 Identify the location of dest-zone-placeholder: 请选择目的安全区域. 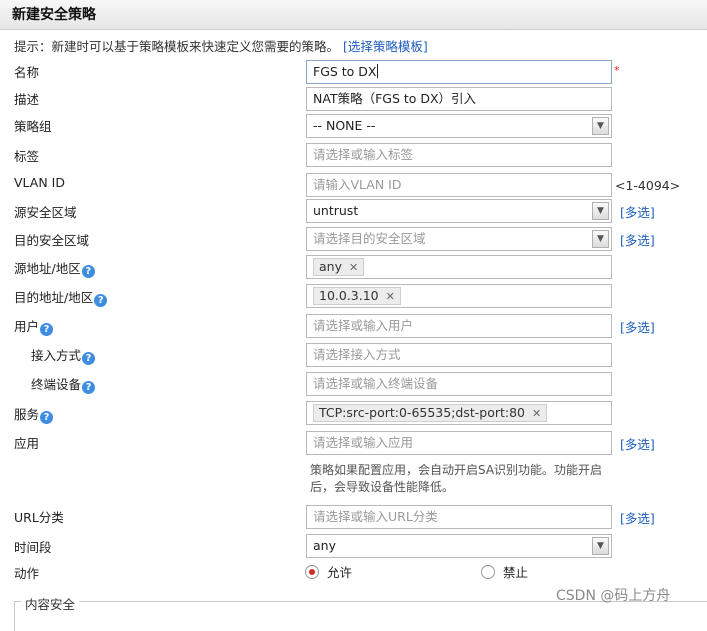
(369, 238).